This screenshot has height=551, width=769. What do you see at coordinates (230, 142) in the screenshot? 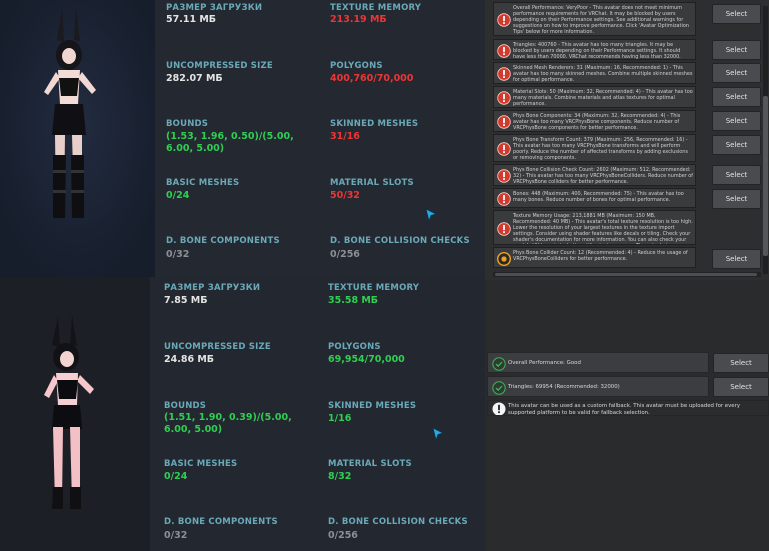
I see `bounds-value: (1.53, 1.96, 0.50)/(5.00, 6.00, 5.00)` at bounding box center [230, 142].